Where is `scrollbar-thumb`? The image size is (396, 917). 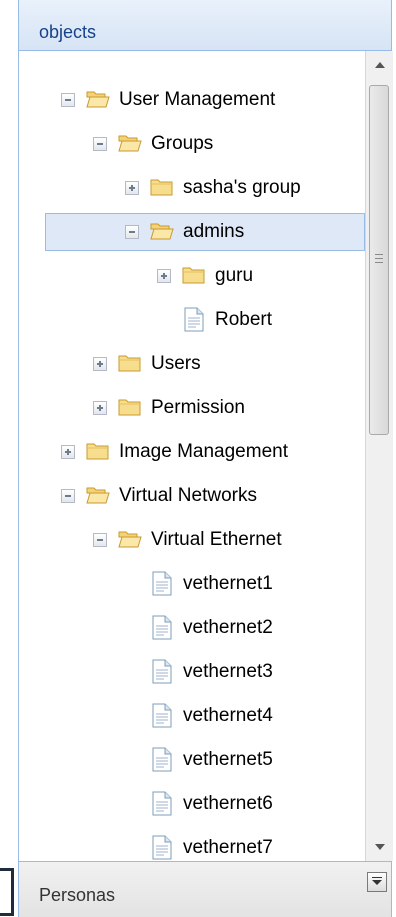 scrollbar-thumb is located at coordinates (379, 260).